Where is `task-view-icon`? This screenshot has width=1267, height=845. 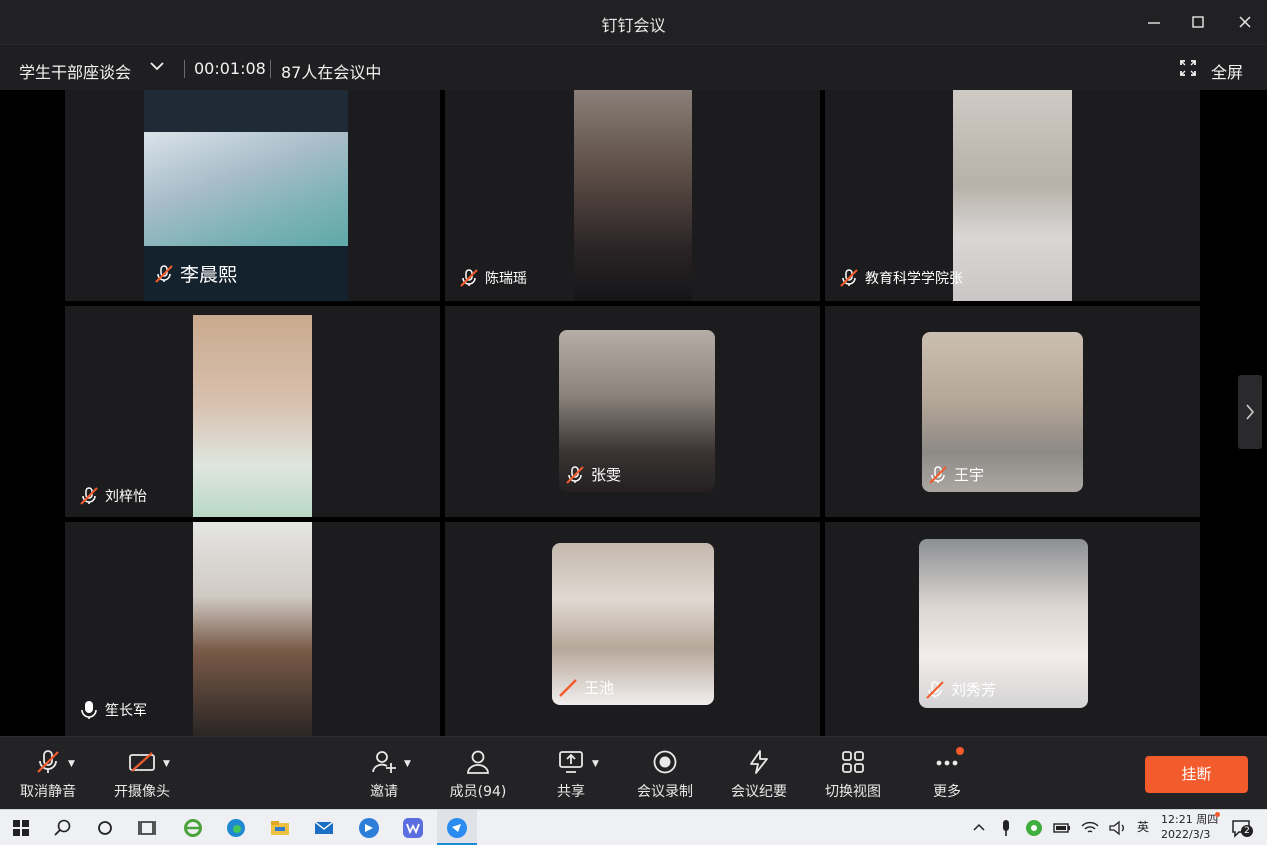
task-view-icon is located at coordinates (147, 828).